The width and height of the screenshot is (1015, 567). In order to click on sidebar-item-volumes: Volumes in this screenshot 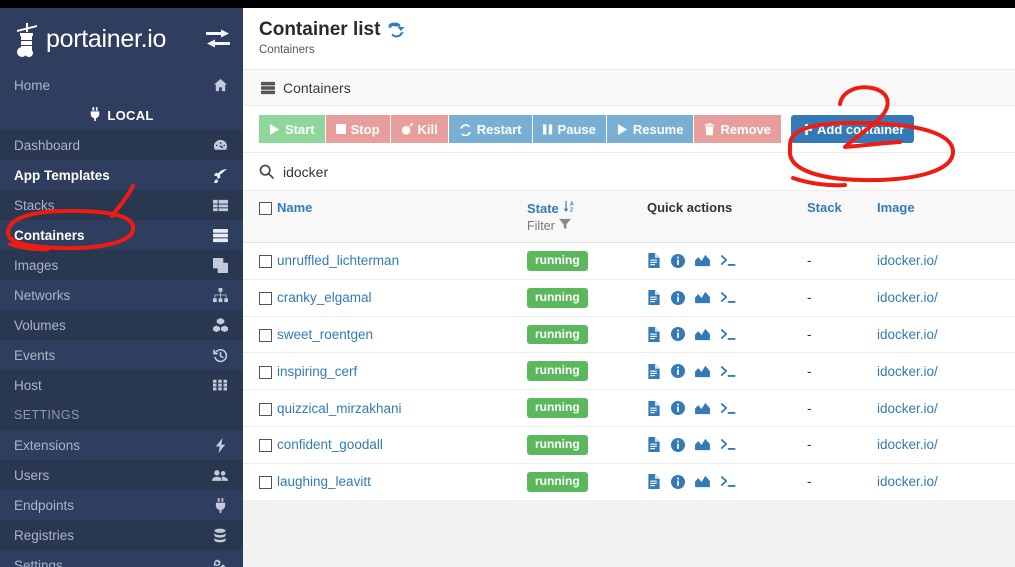, I will do `click(121, 325)`.